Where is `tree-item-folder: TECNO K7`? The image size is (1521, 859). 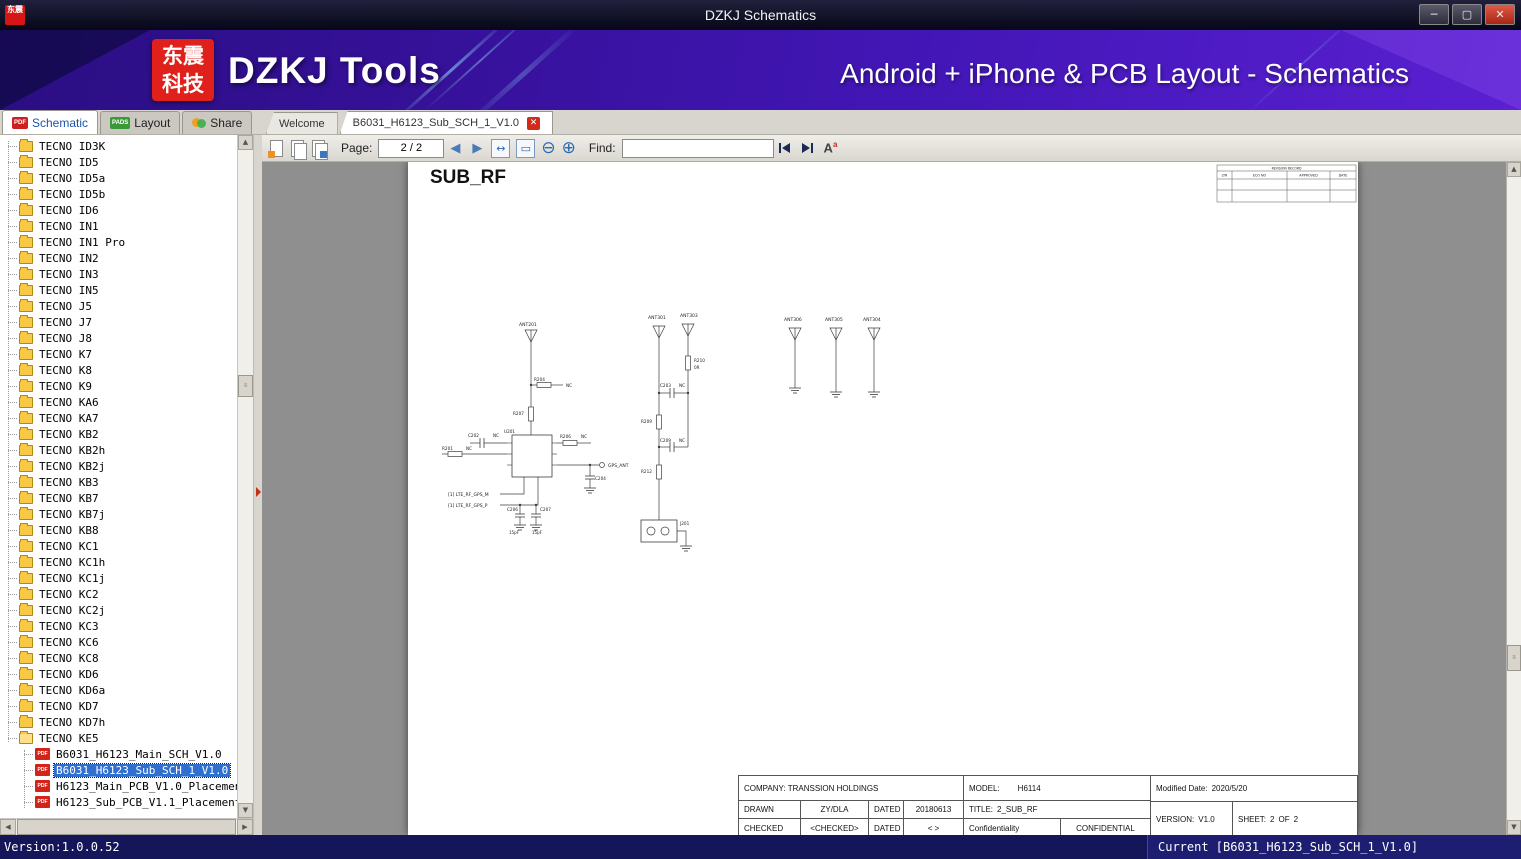
tree-item-folder: TECNO K7 is located at coordinates (118, 354).